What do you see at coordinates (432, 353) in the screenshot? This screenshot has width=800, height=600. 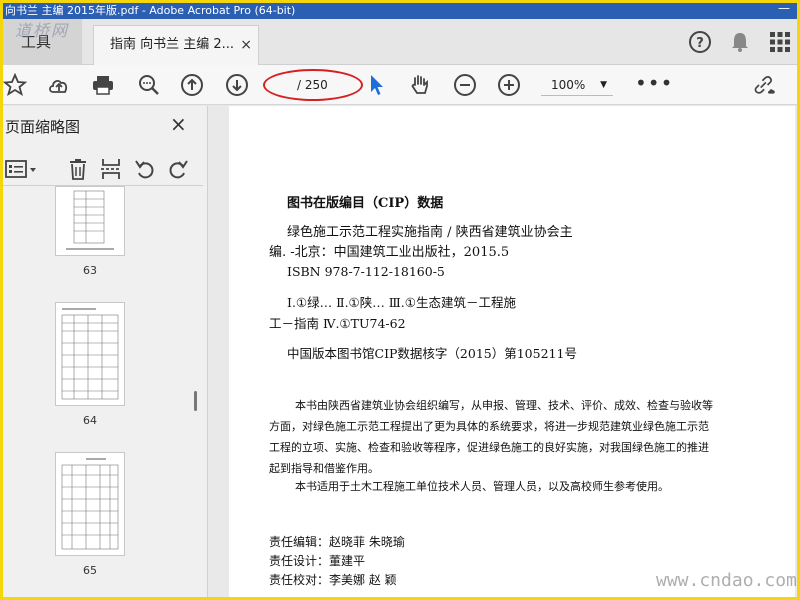 I see `cip-number-line: 中国版本图书馆CIP数据核字（2015）第105211号` at bounding box center [432, 353].